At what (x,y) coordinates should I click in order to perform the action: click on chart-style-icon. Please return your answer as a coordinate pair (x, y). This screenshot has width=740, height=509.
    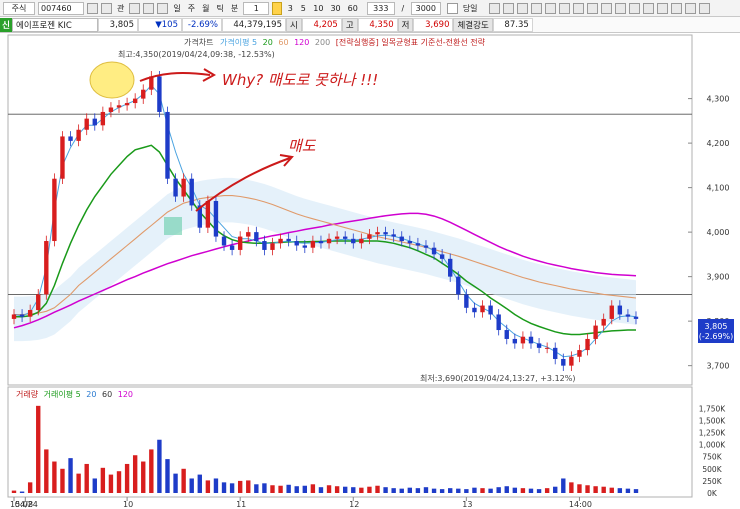
    Looking at the image, I should click on (149, 8).